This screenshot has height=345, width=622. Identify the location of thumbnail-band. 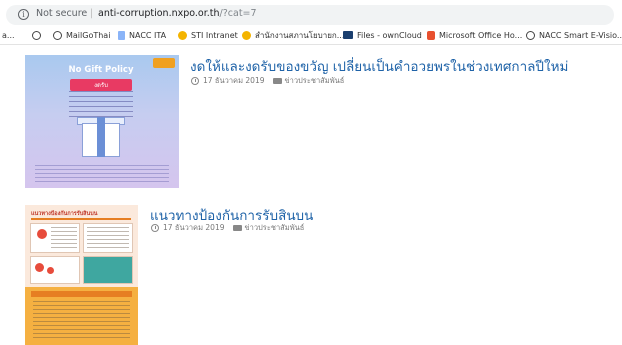
(81, 294).